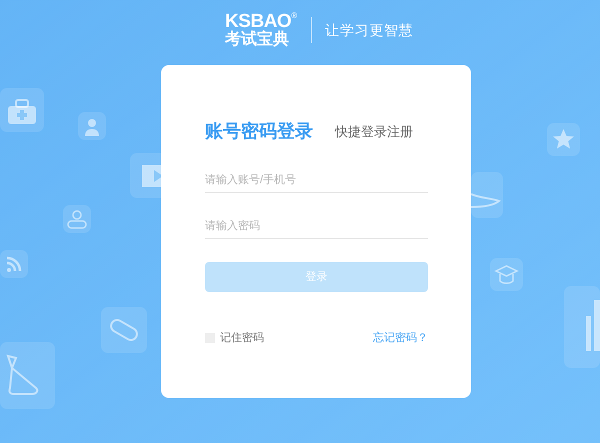  I want to click on login-tab: 快捷登录注册, so click(374, 131).